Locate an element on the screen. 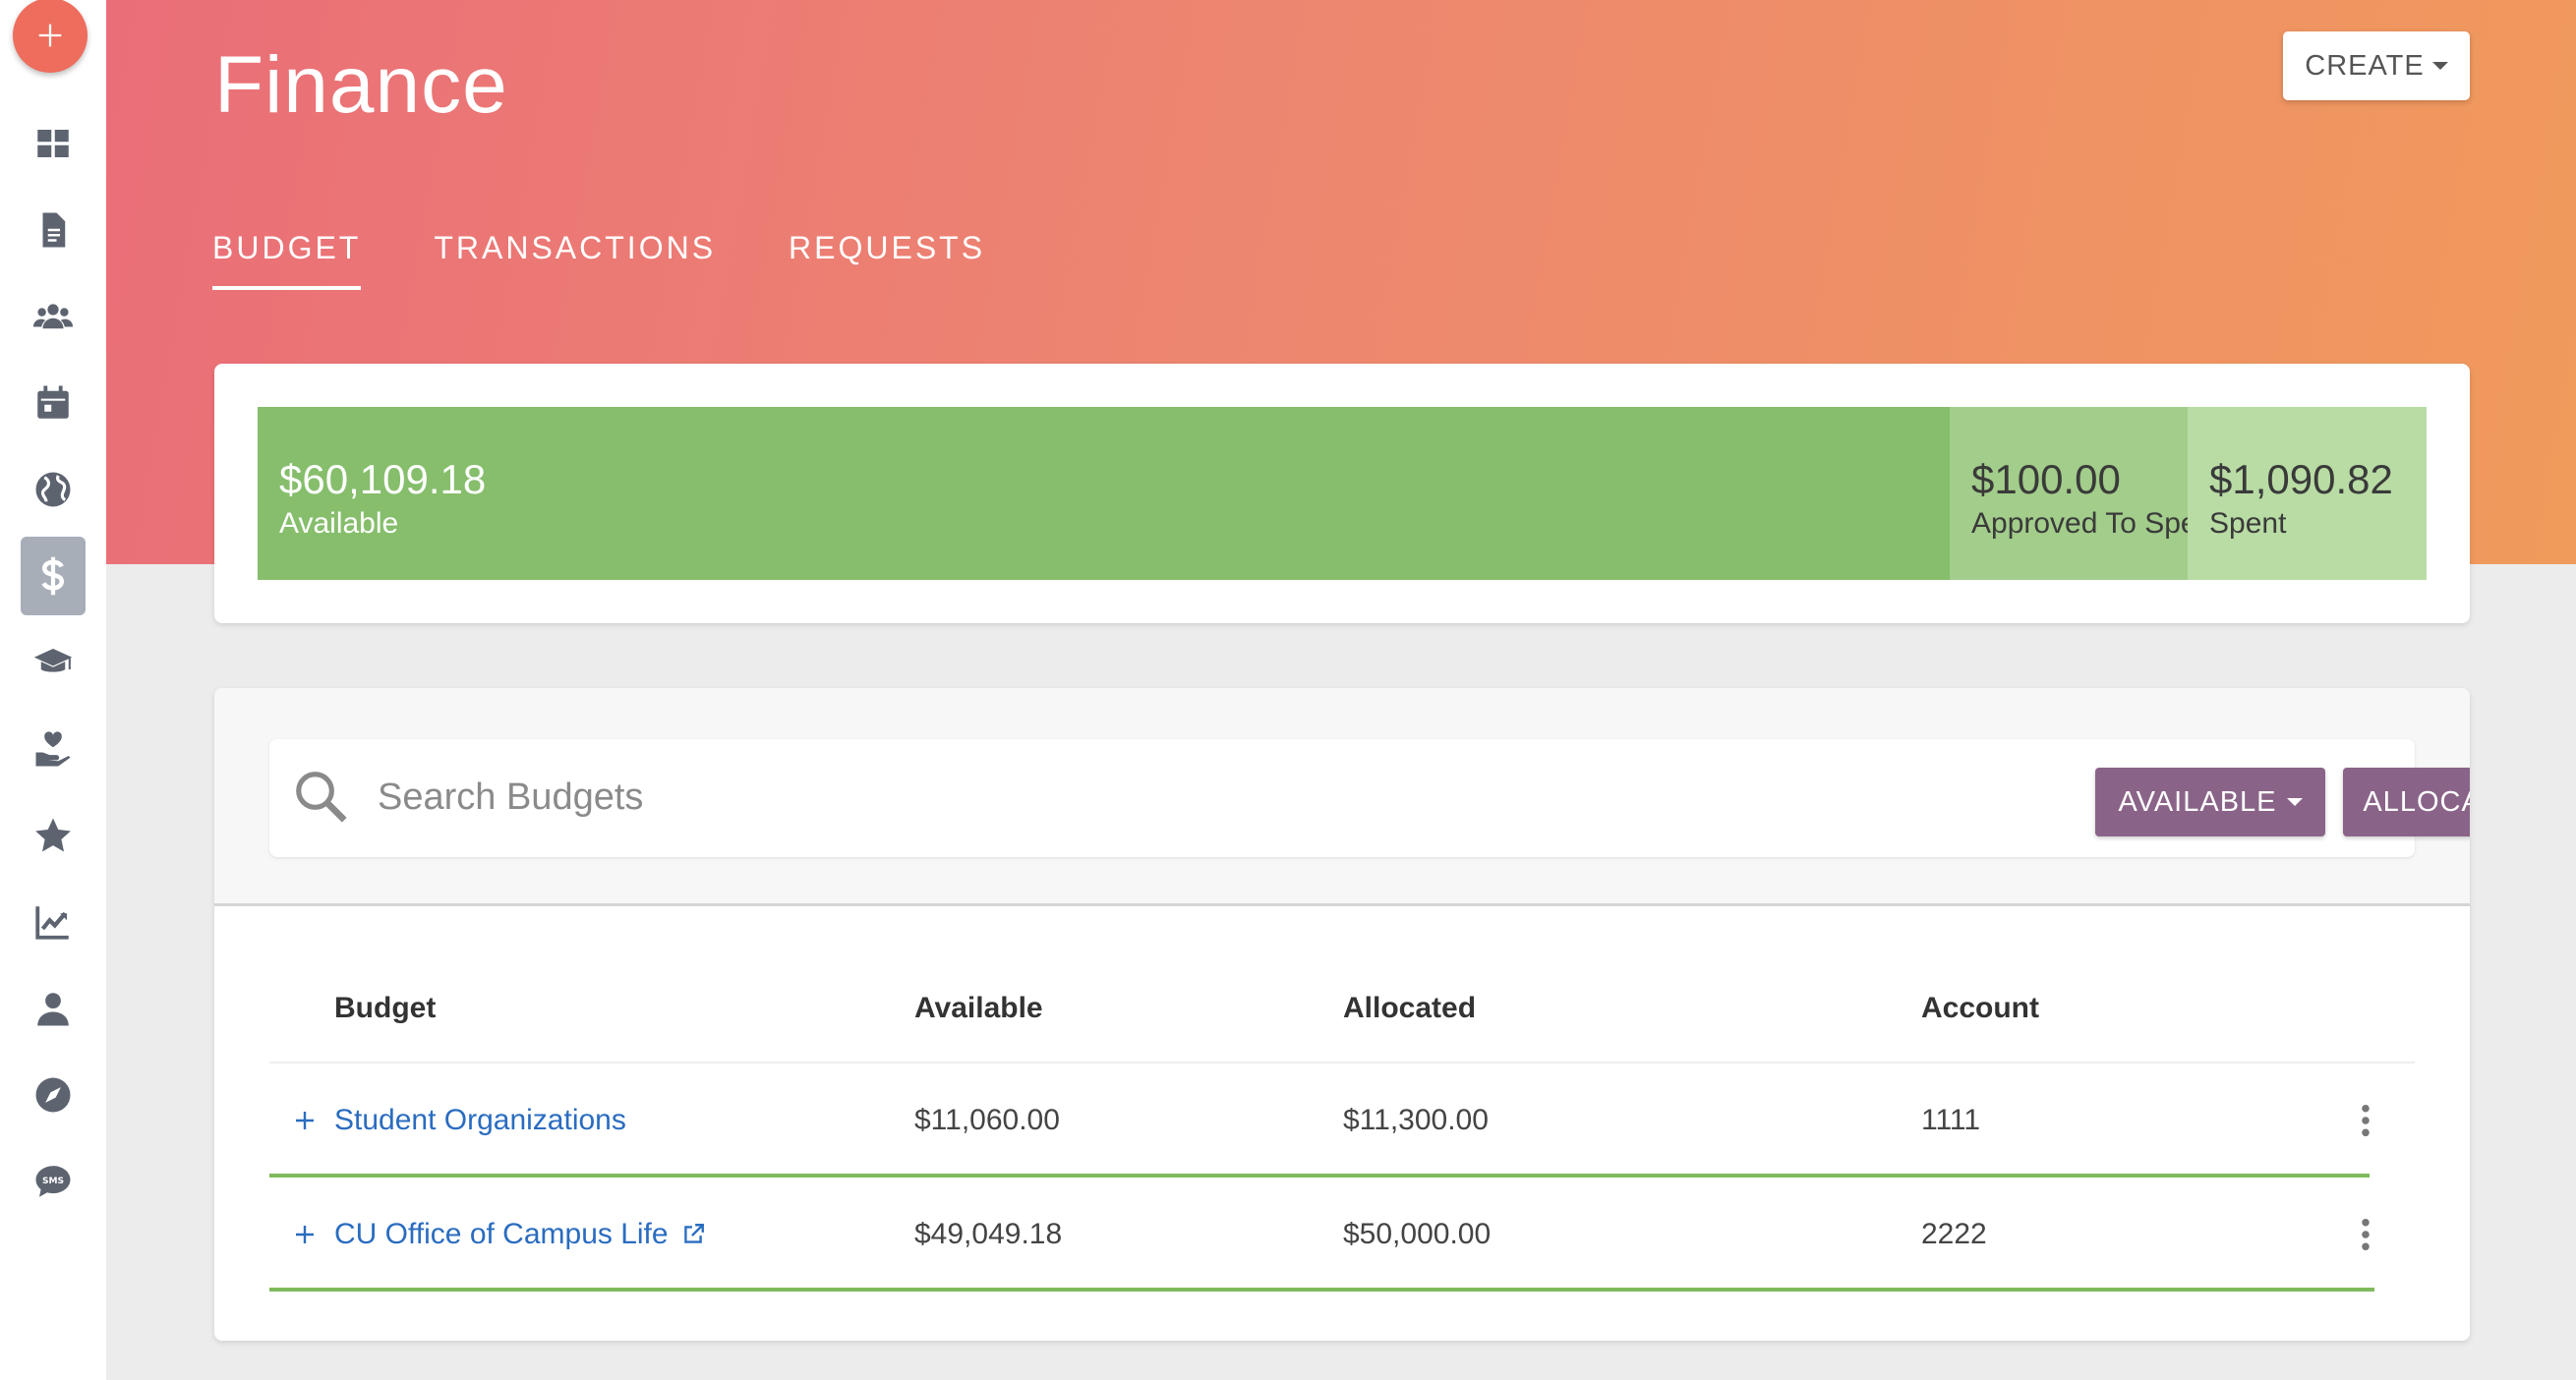 This screenshot has width=2576, height=1380. users-icon is located at coordinates (53, 316).